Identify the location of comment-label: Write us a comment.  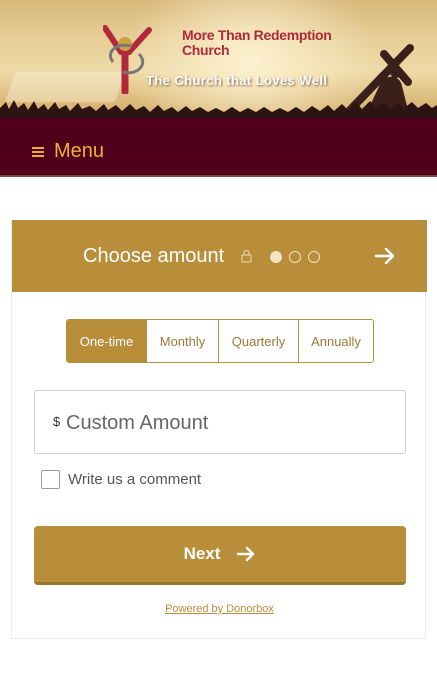
(135, 479).